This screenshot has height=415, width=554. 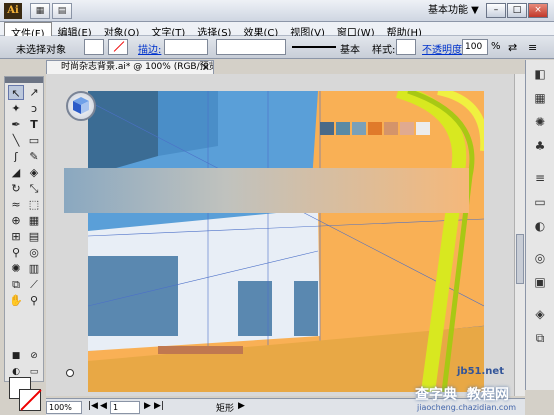 What do you see at coordinates (16, 356) in the screenshot?
I see `color-mode-icon: ■` at bounding box center [16, 356].